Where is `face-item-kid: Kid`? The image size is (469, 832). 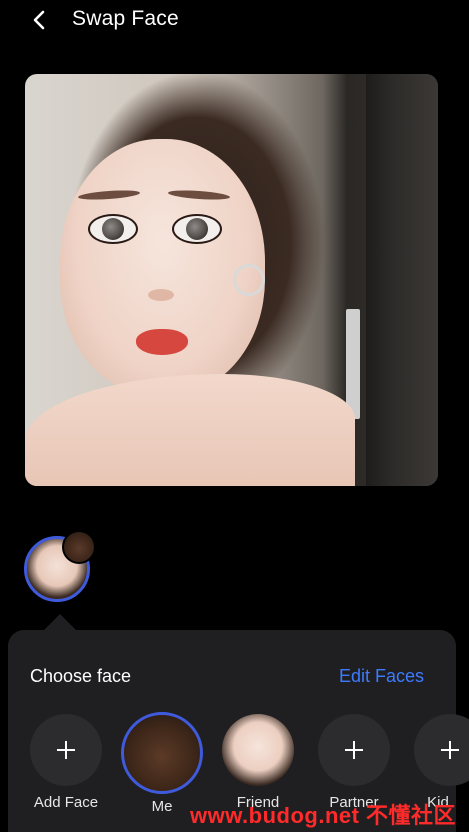
face-item-kid: Kid is located at coordinates (438, 761).